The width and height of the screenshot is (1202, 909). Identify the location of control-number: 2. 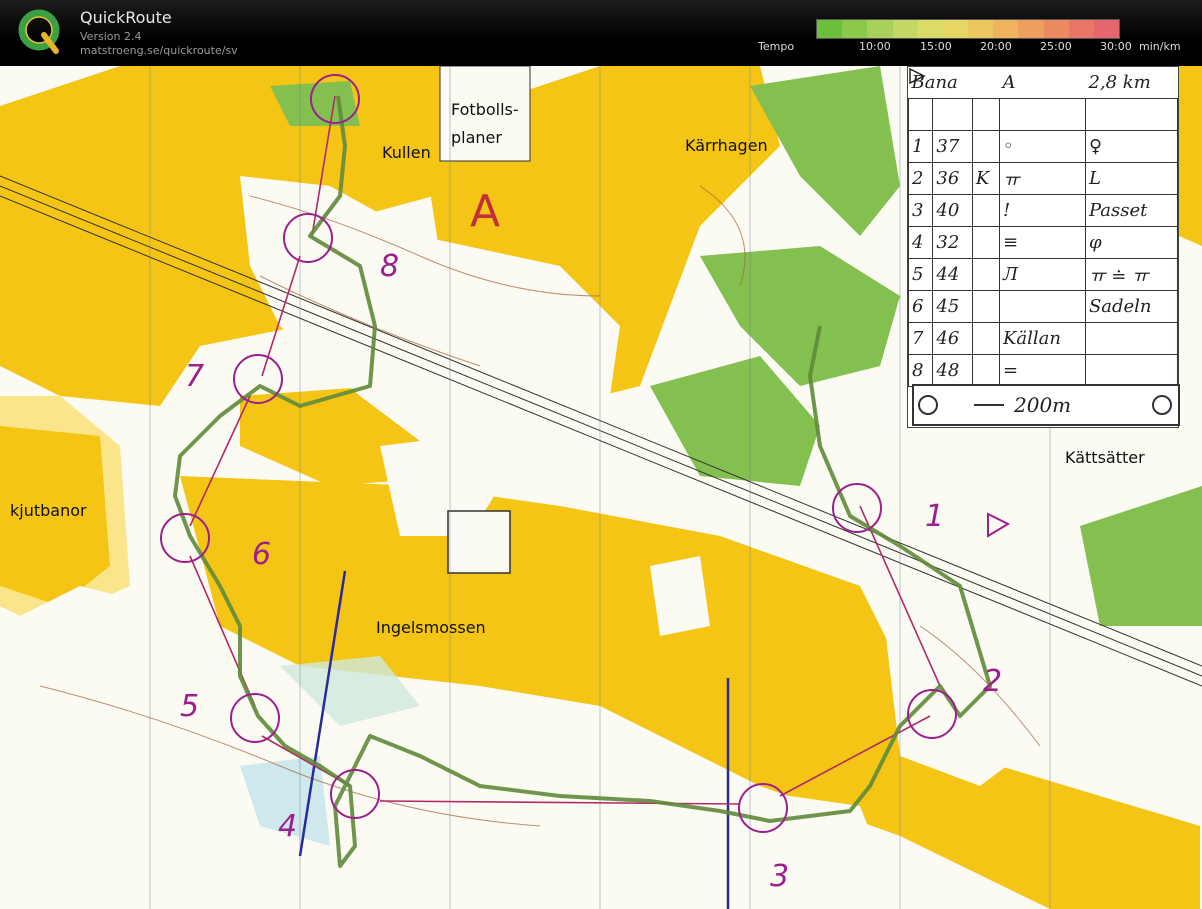
(992, 681).